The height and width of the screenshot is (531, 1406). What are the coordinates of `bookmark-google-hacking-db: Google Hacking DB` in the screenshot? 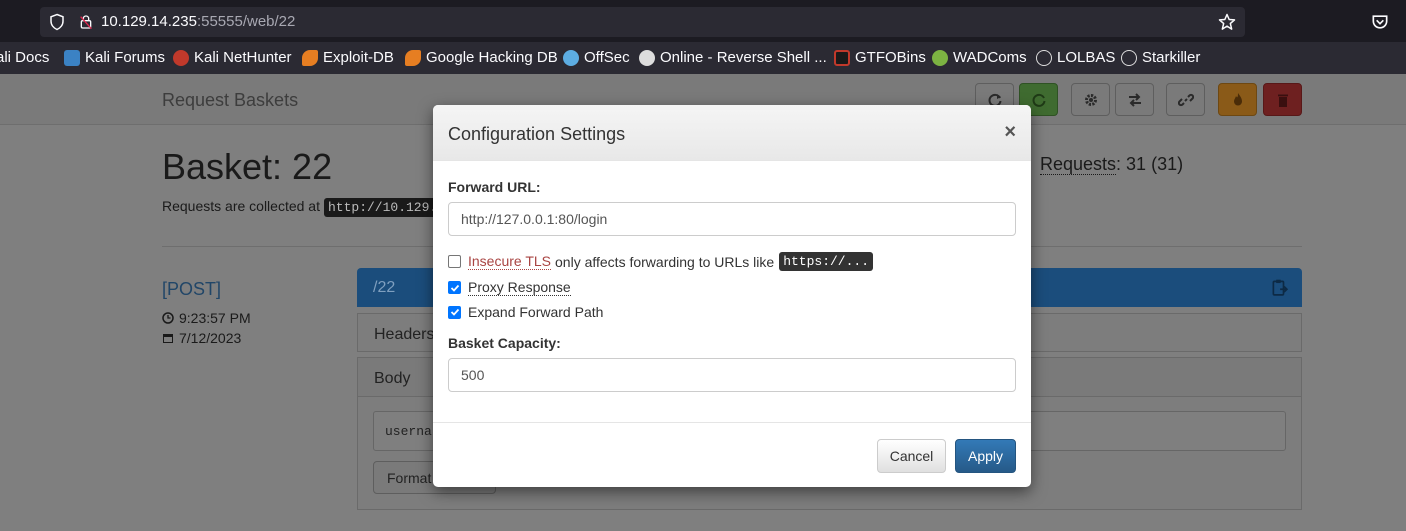 It's located at (481, 57).